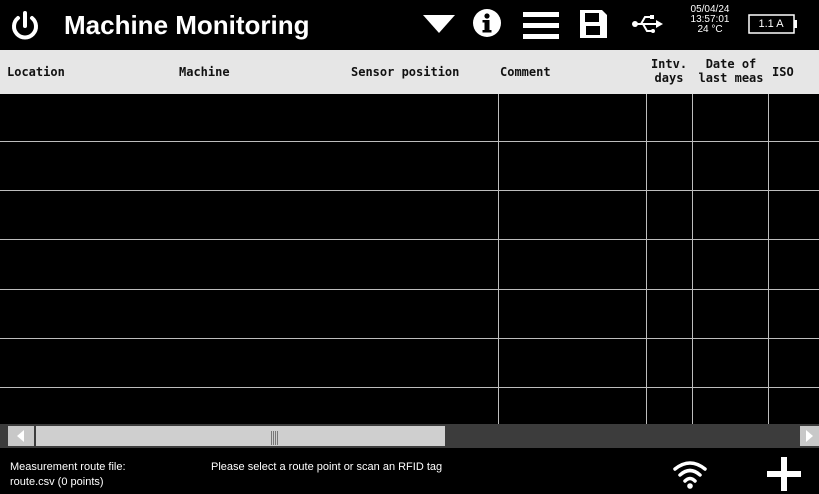 This screenshot has height=494, width=819. Describe the element at coordinates (647, 24) in the screenshot. I see `usb-icon` at that location.